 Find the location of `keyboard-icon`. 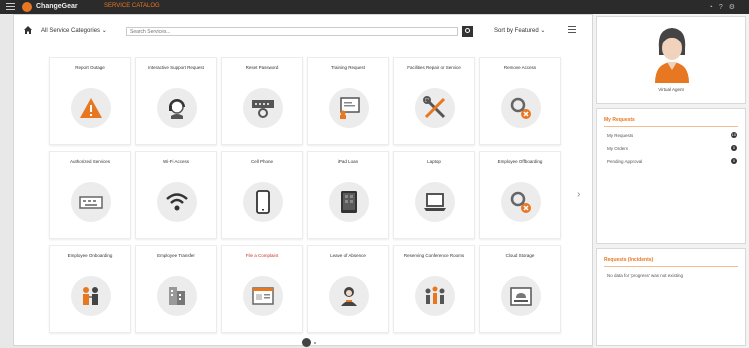

keyboard-icon is located at coordinates (91, 202).